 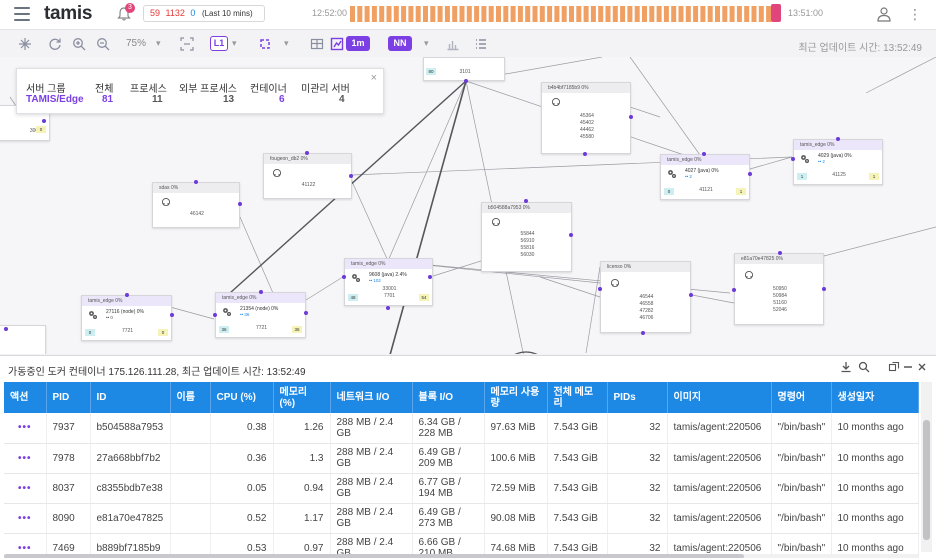 I want to click on column-header: 블록 I/O, so click(x=448, y=397).